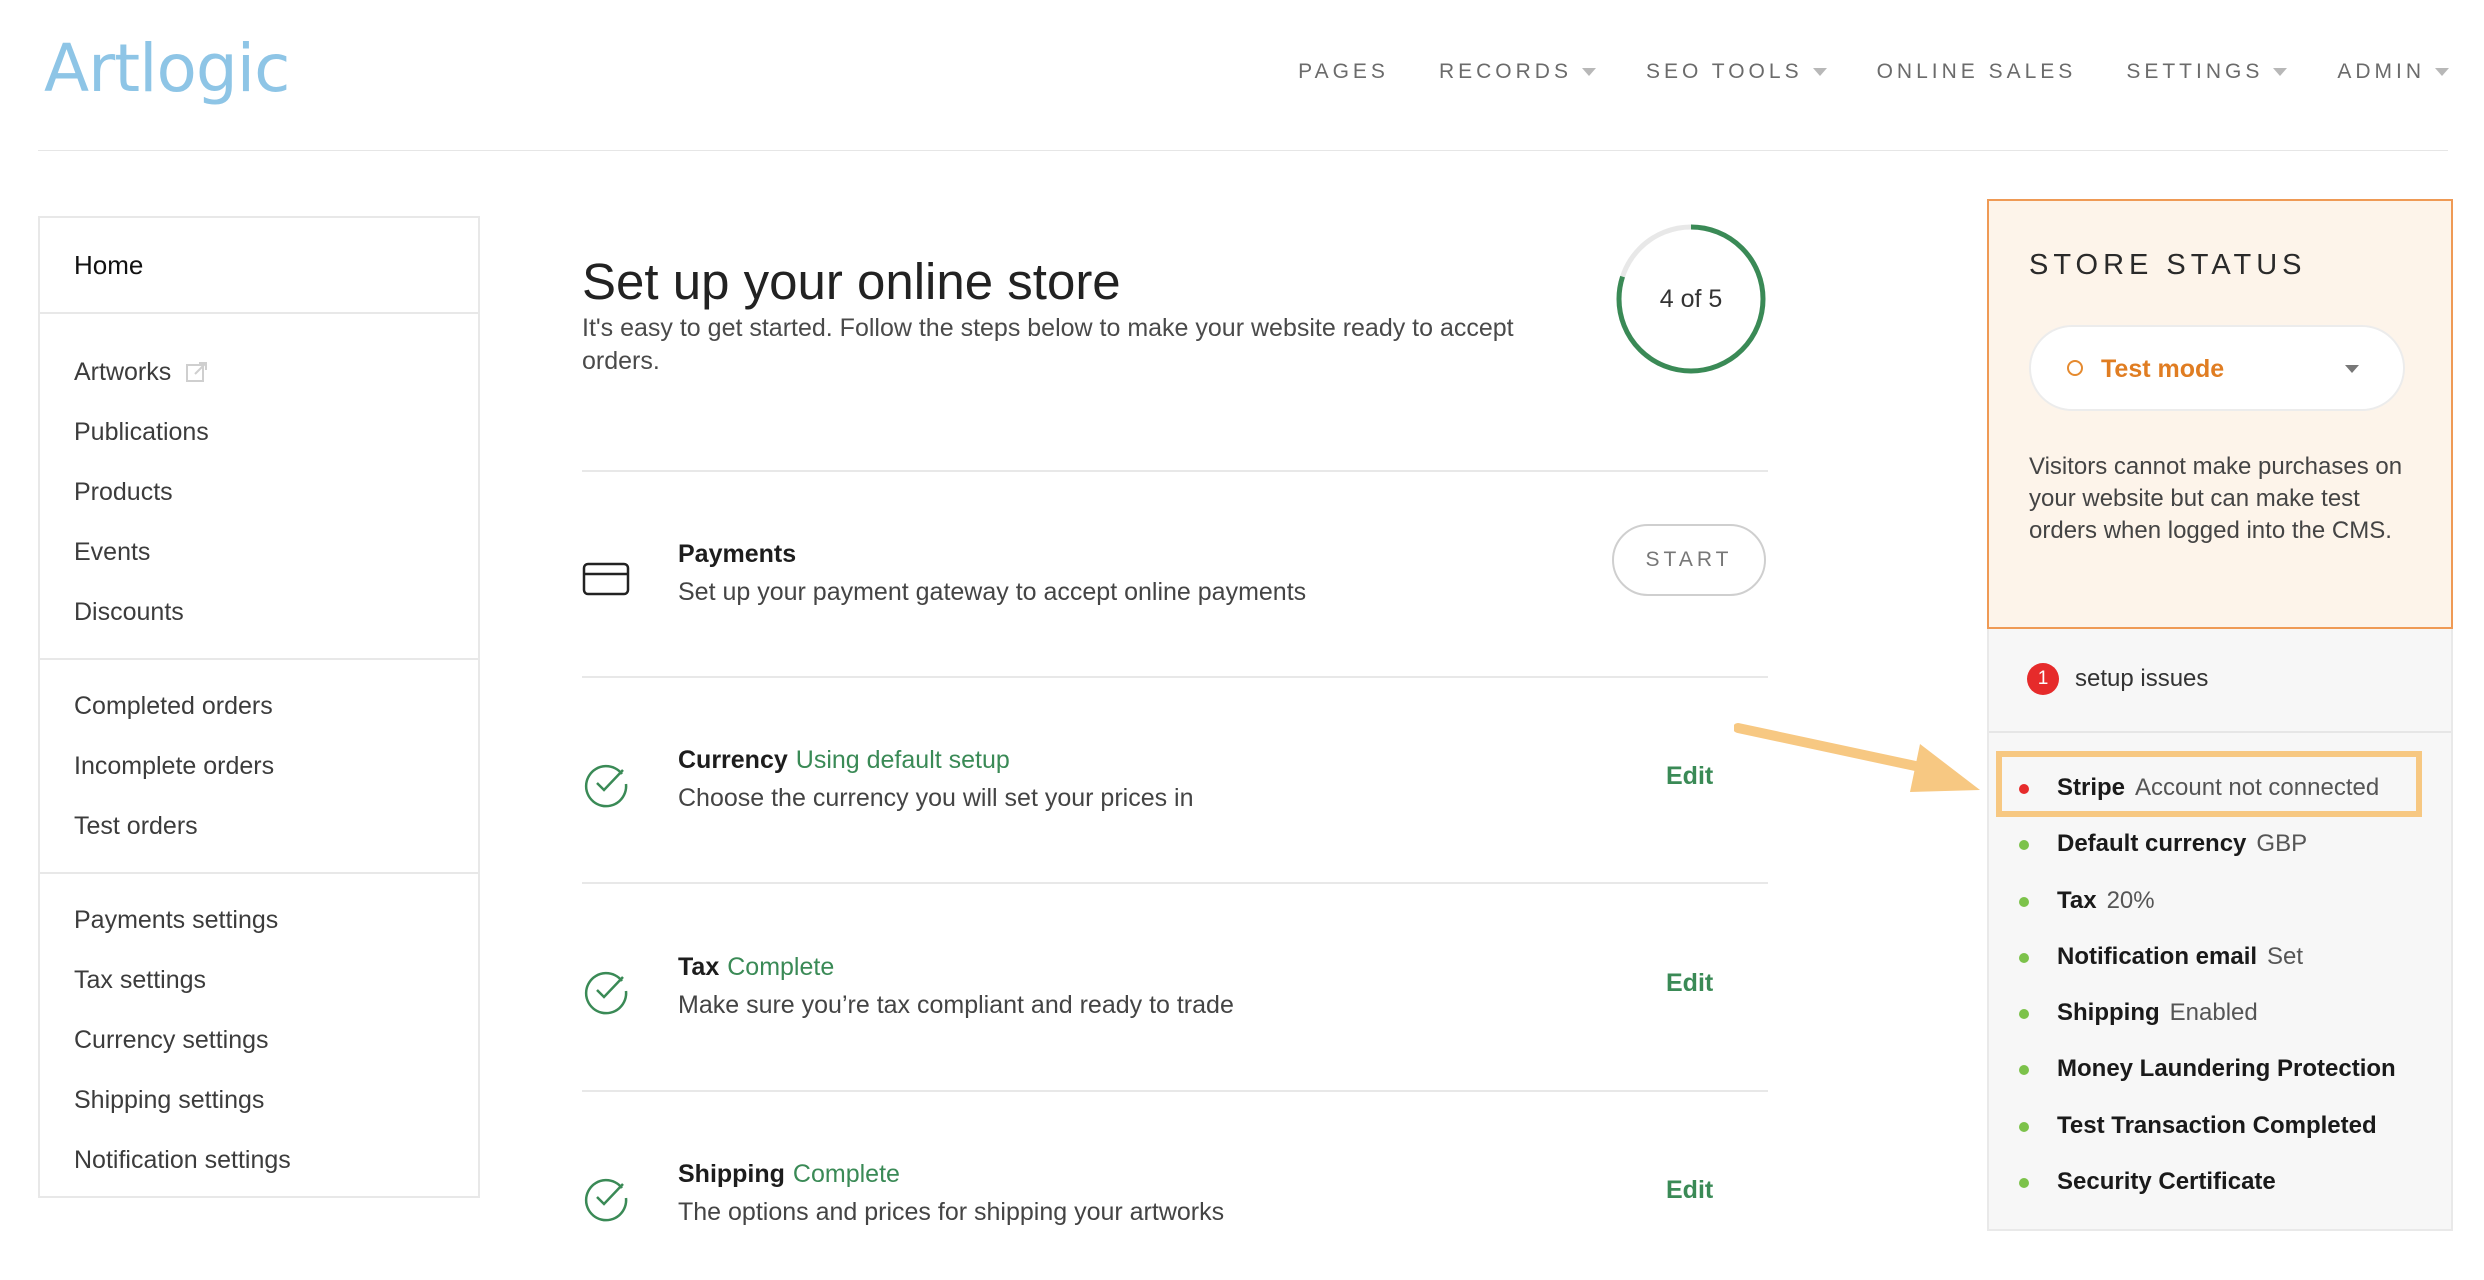 This screenshot has width=2484, height=1280. What do you see at coordinates (259, 552) in the screenshot?
I see `sidebar-item-events: Events` at bounding box center [259, 552].